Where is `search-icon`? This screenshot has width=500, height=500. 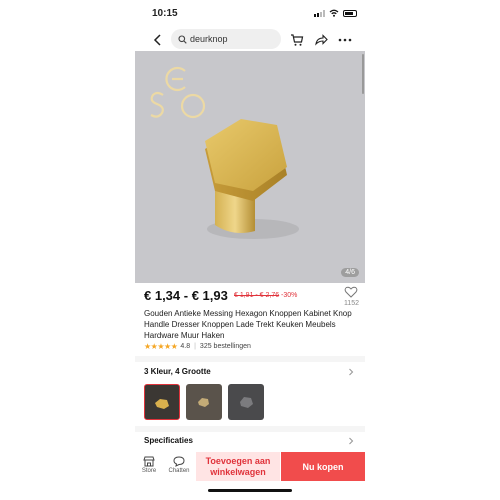
search-icon is located at coordinates (182, 39).